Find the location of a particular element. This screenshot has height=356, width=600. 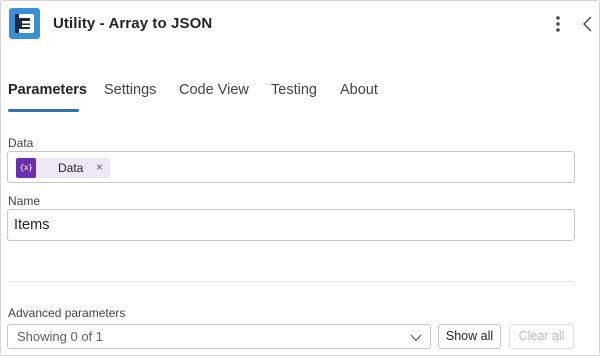

panel-header: Utility - Array to JSON is located at coordinates (300, 25).